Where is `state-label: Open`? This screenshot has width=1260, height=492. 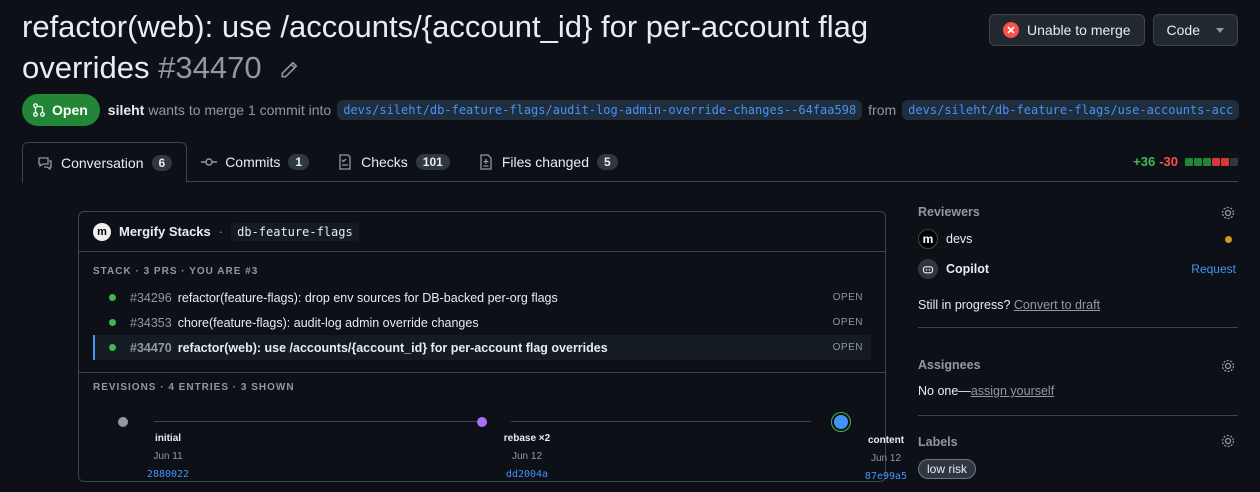
state-label: Open is located at coordinates (70, 110).